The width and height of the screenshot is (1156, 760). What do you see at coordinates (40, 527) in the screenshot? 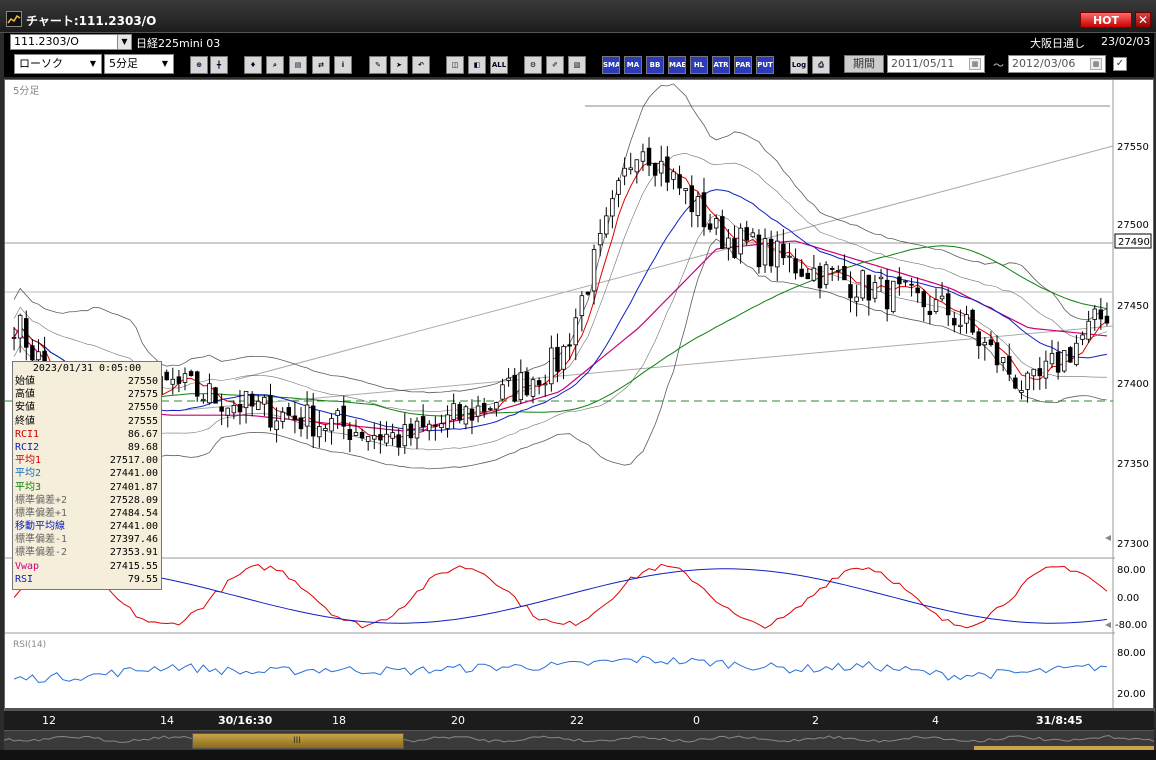
I see `info-row-label: 移動平均線` at bounding box center [40, 527].